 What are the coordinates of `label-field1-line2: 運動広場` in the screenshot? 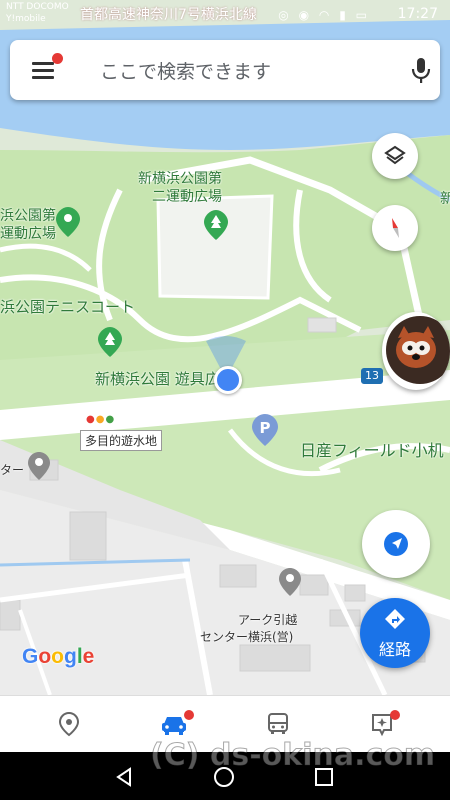 It's located at (28, 234).